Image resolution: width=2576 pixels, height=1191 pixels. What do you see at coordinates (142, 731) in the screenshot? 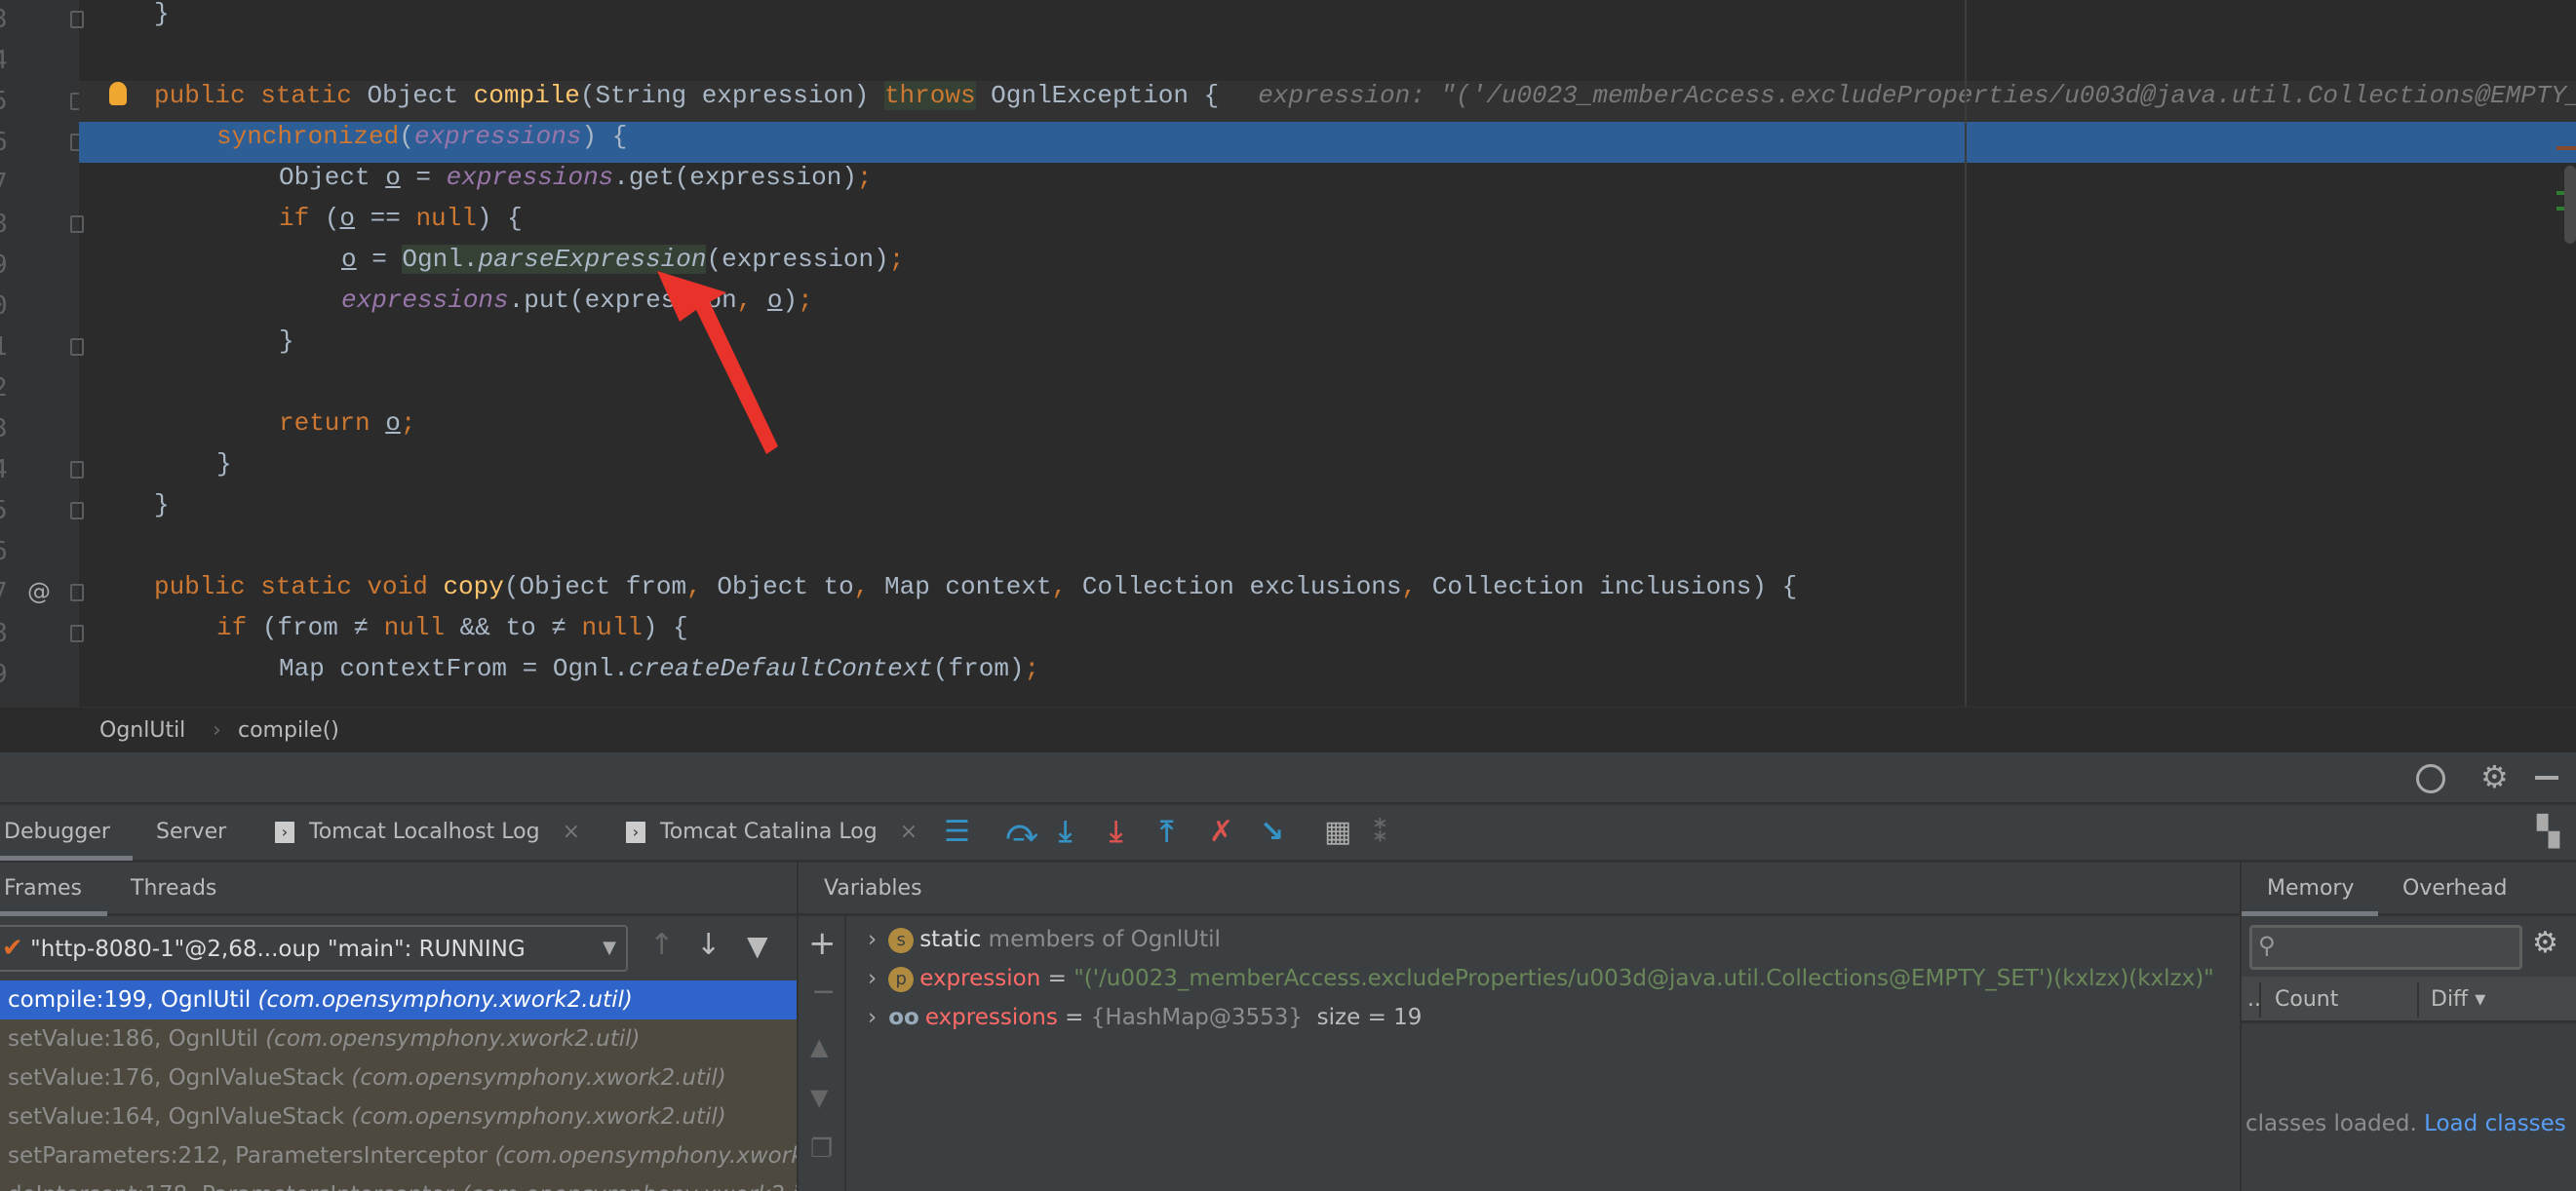
I see `breadcrumb-class: OgnlUtil` at bounding box center [142, 731].